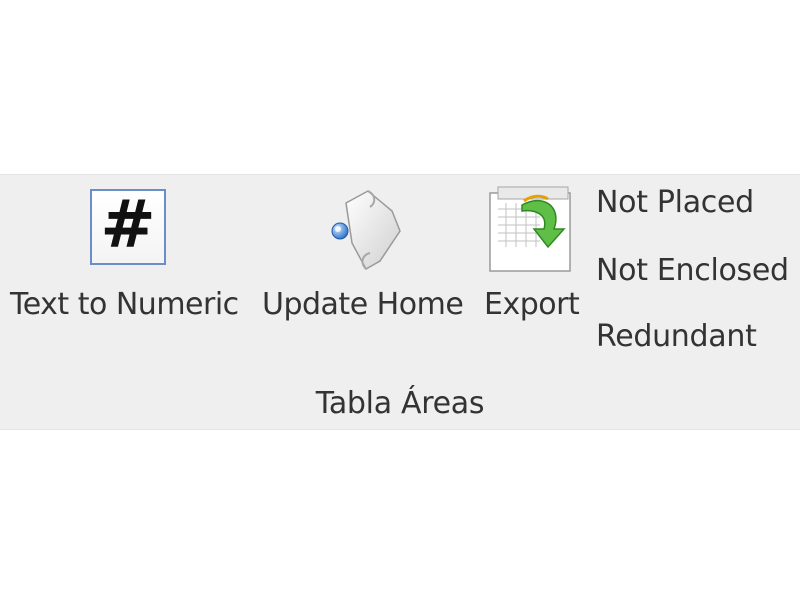  I want to click on group-label: Tabla Áreas, so click(400, 403).